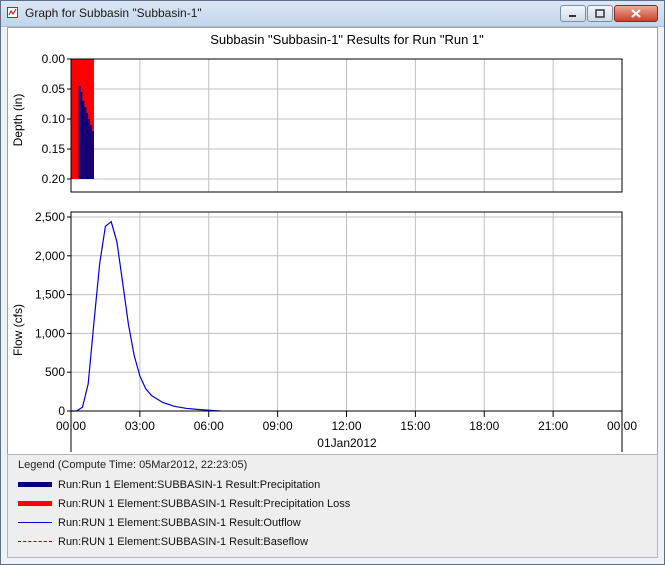 This screenshot has height=565, width=665. I want to click on title-bar: Graph for Subbasin "Subbasin-1", so click(332, 14).